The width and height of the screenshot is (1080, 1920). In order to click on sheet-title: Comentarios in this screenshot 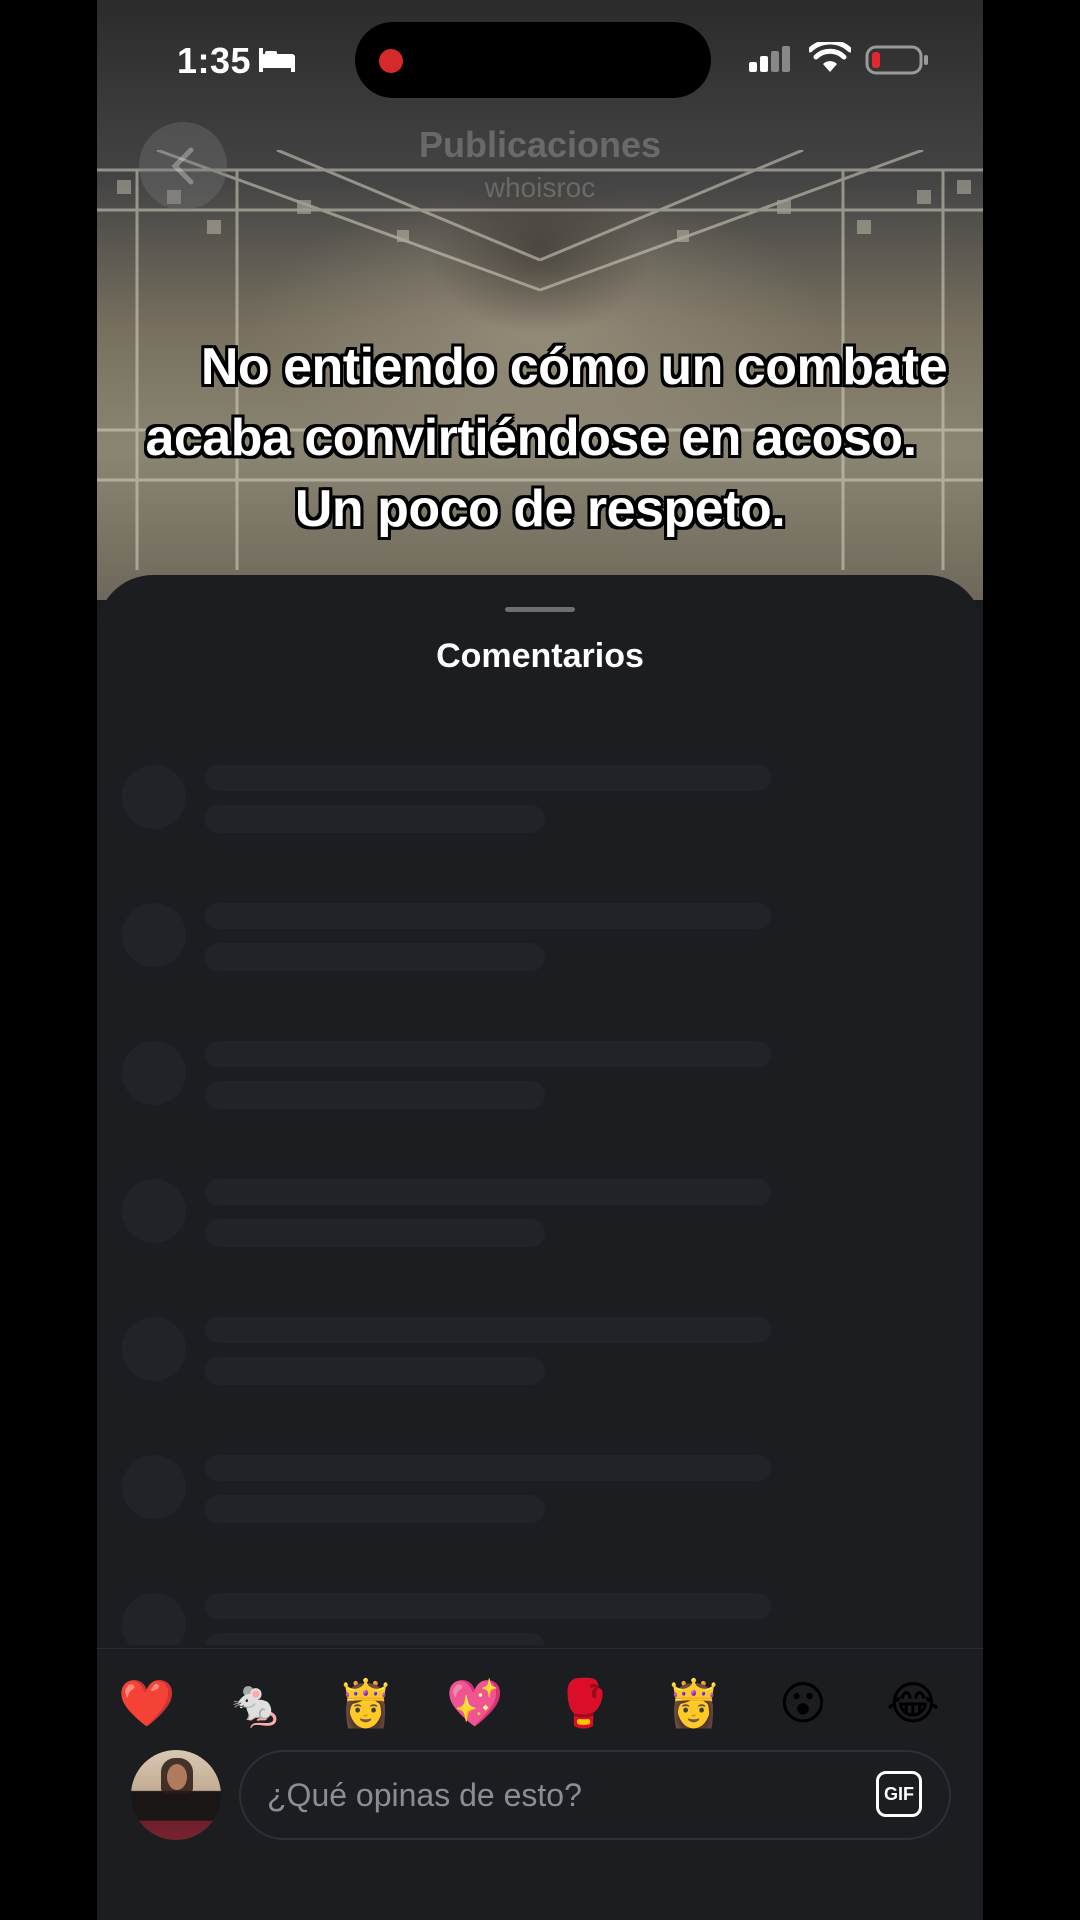, I will do `click(540, 656)`.